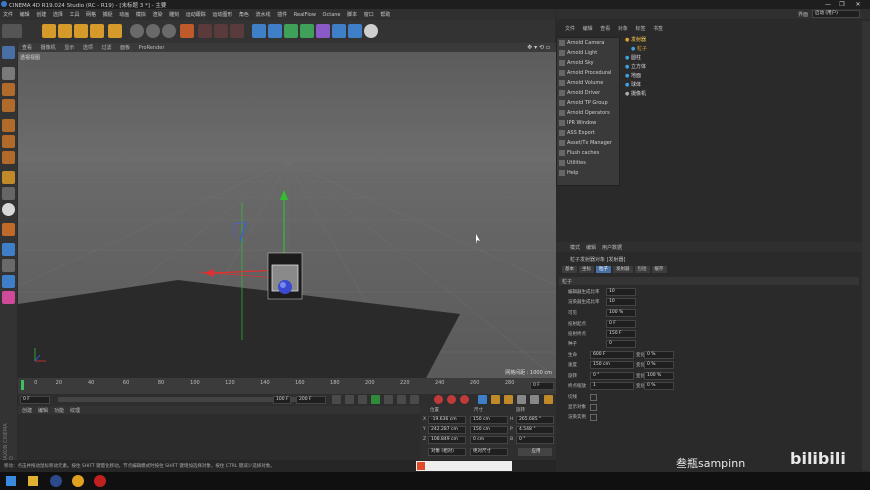 Image resolution: width=870 pixels, height=490 pixels. Describe the element at coordinates (621, 292) in the screenshot. I see `param-editor-rate-field: 10` at that location.